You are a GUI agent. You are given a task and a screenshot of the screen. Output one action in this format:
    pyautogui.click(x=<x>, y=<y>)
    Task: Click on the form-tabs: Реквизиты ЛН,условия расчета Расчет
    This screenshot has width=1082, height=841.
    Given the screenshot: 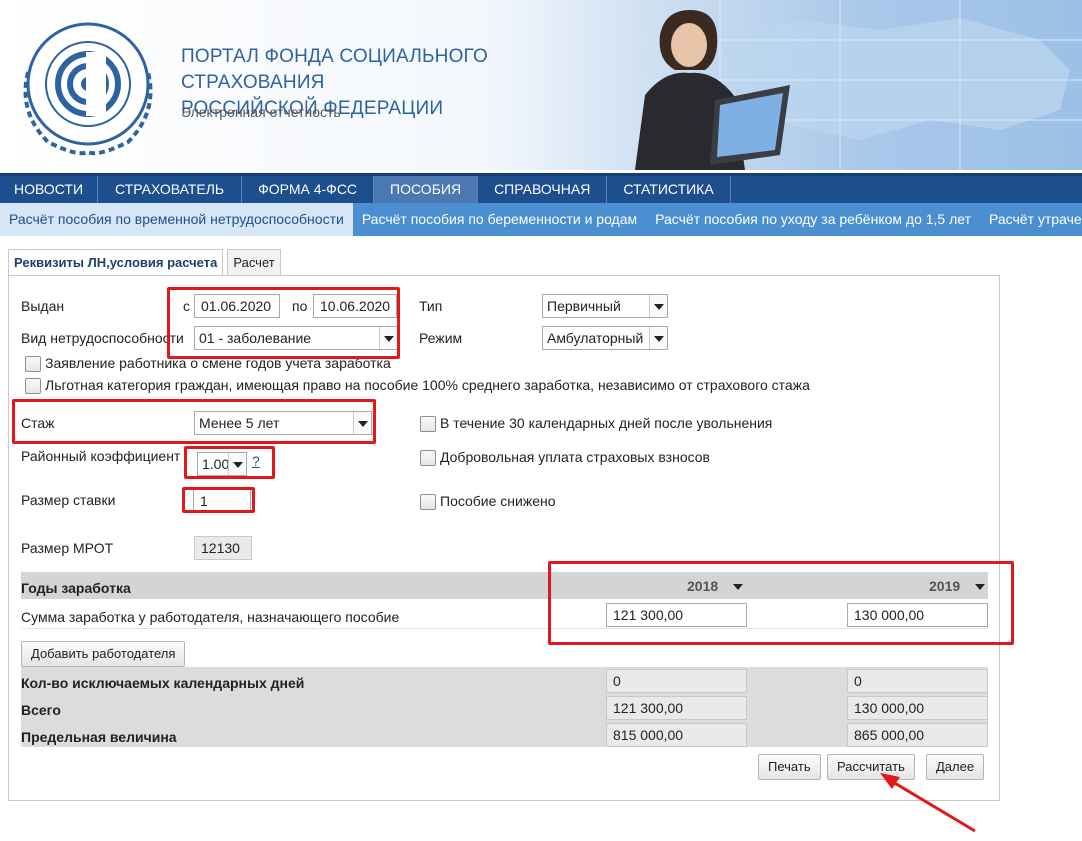 What is the action you would take?
    pyautogui.click(x=146, y=262)
    